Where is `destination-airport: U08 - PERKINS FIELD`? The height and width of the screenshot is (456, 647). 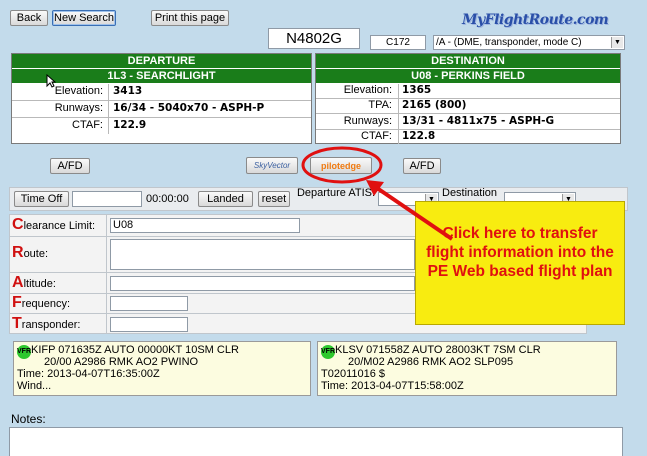 destination-airport: U08 - PERKINS FIELD is located at coordinates (468, 76).